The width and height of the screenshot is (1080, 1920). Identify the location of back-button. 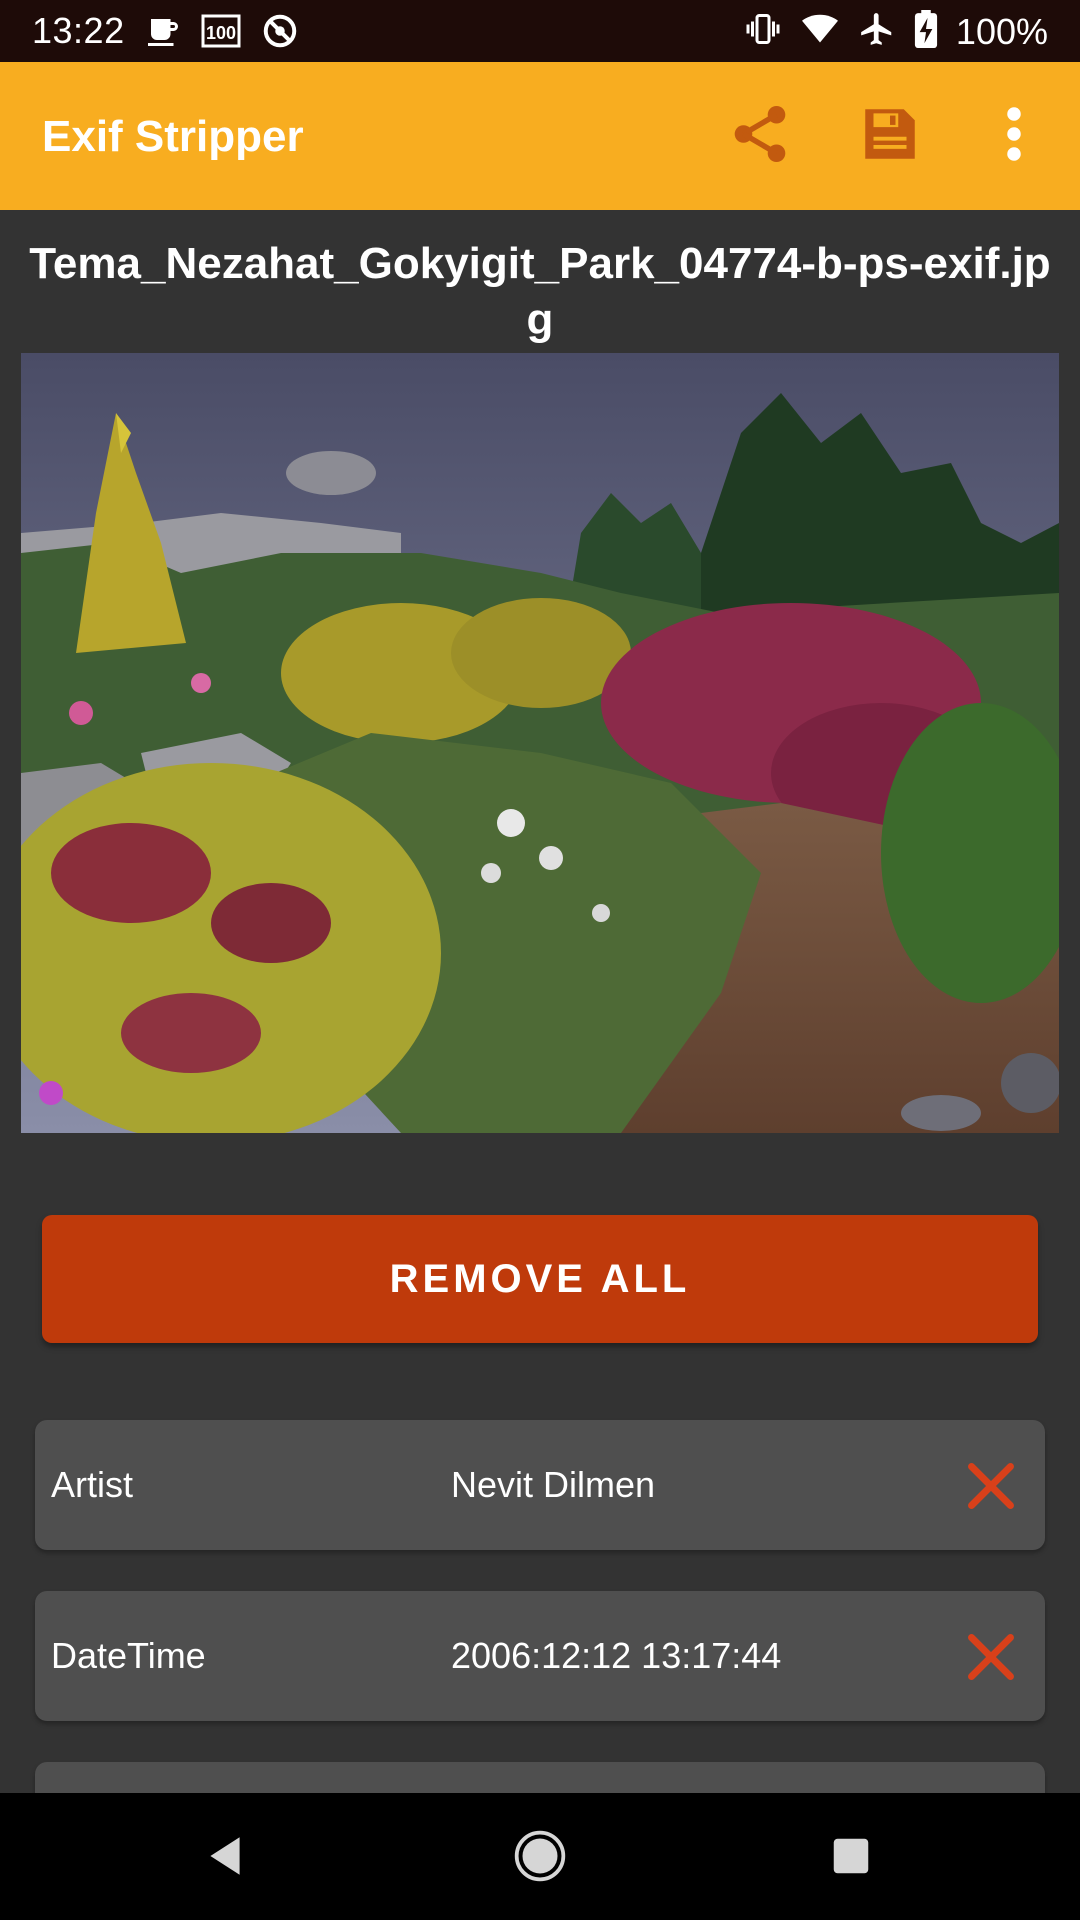
(225, 1858).